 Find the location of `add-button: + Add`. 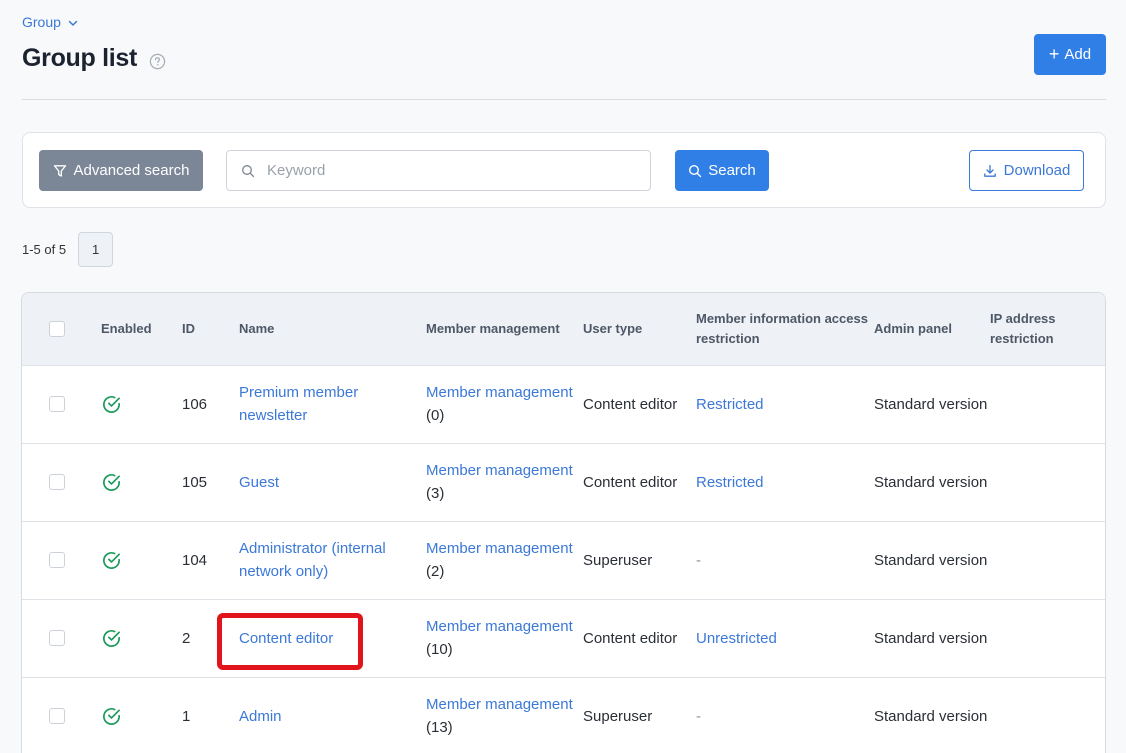

add-button: + Add is located at coordinates (1070, 54).